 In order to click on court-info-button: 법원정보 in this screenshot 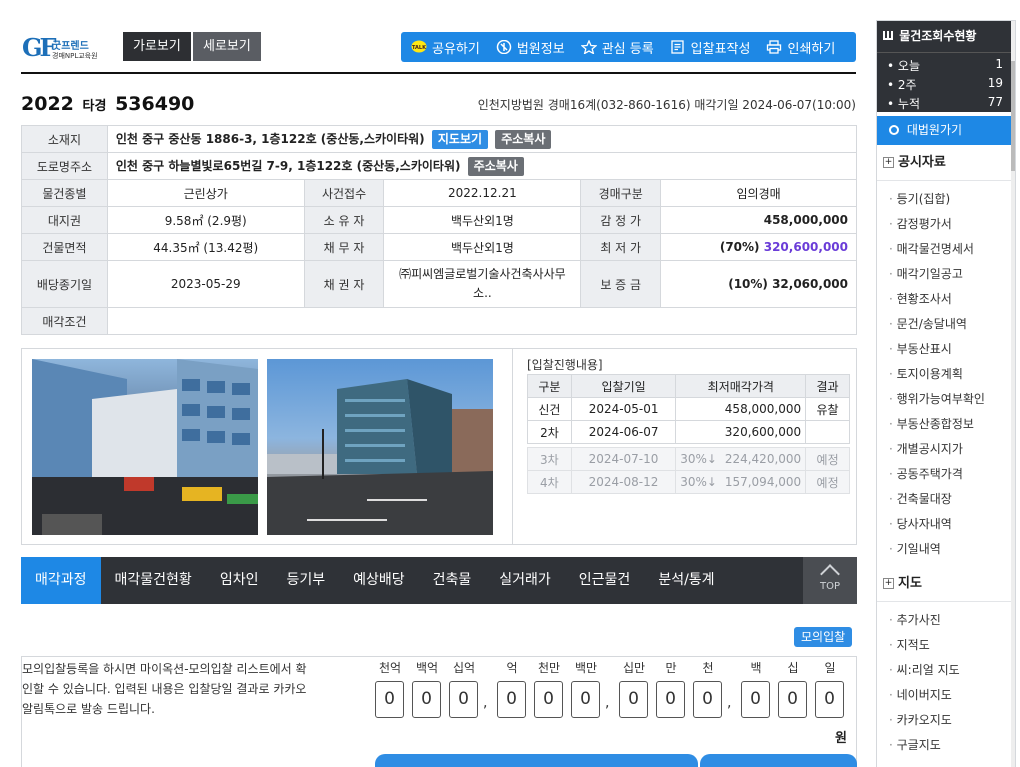, I will do `click(530, 47)`.